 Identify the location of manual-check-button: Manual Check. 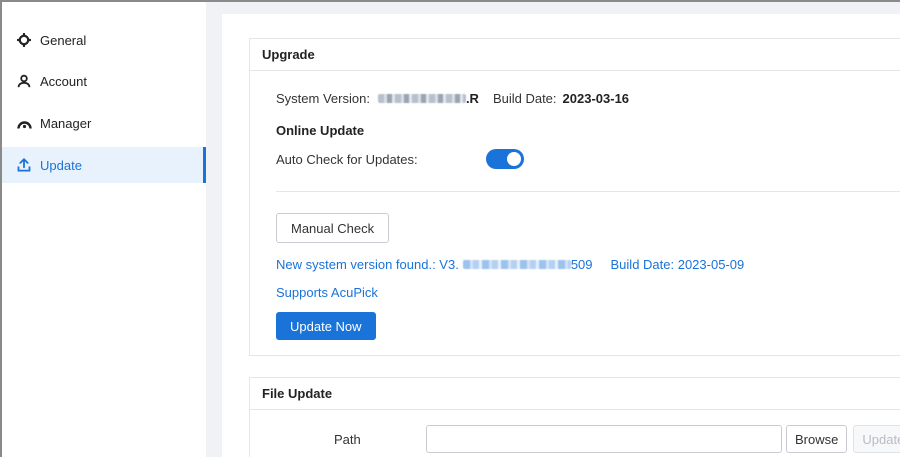
(333, 228).